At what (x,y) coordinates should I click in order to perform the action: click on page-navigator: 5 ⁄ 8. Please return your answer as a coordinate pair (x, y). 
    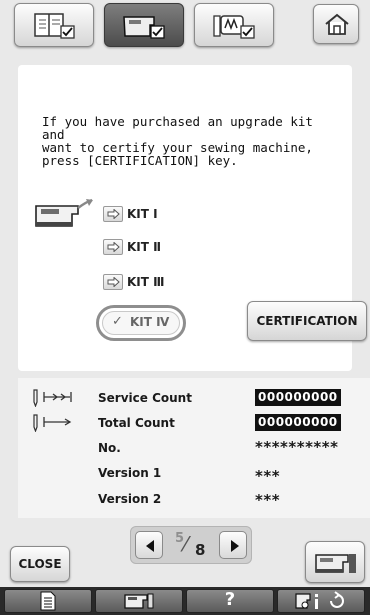
    Looking at the image, I should click on (191, 545).